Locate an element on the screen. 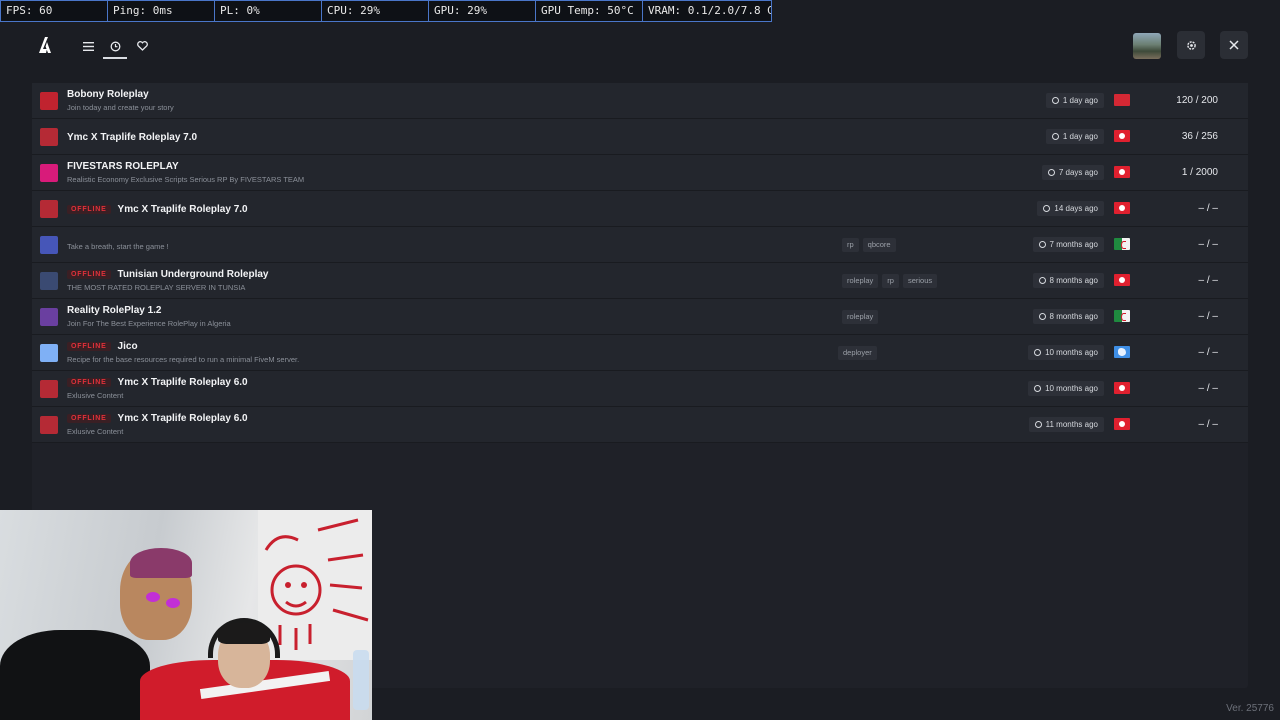  last-seen-text: 7 months ago is located at coordinates (1073, 244).